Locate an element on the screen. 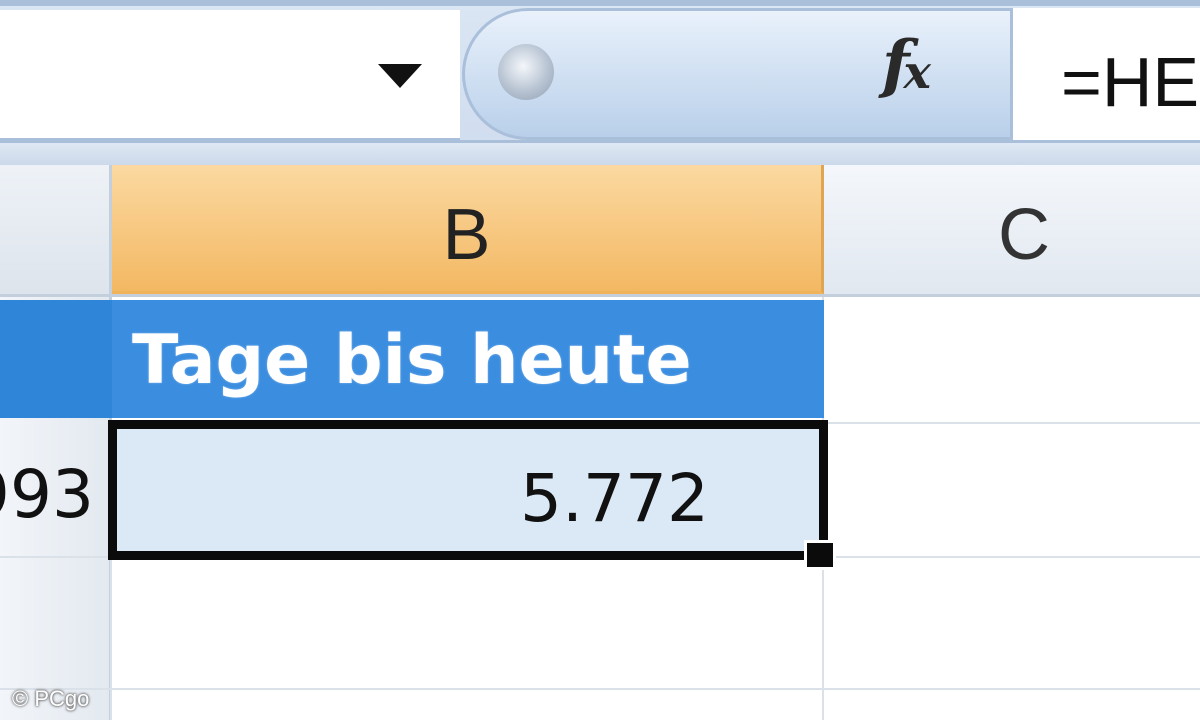 This screenshot has height=720, width=1200. cell-b2: Tage bis heute is located at coordinates (468, 359).